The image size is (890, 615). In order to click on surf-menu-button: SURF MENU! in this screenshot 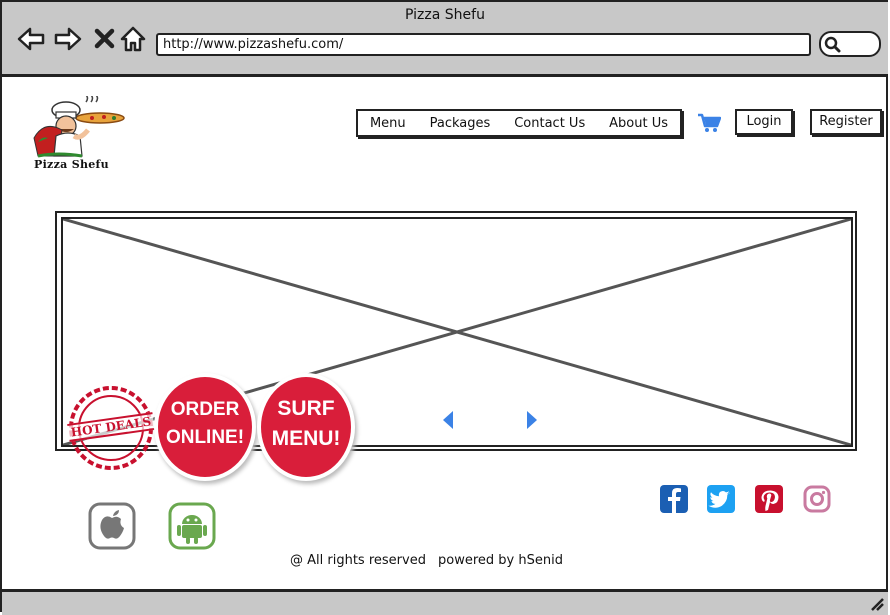, I will do `click(306, 427)`.